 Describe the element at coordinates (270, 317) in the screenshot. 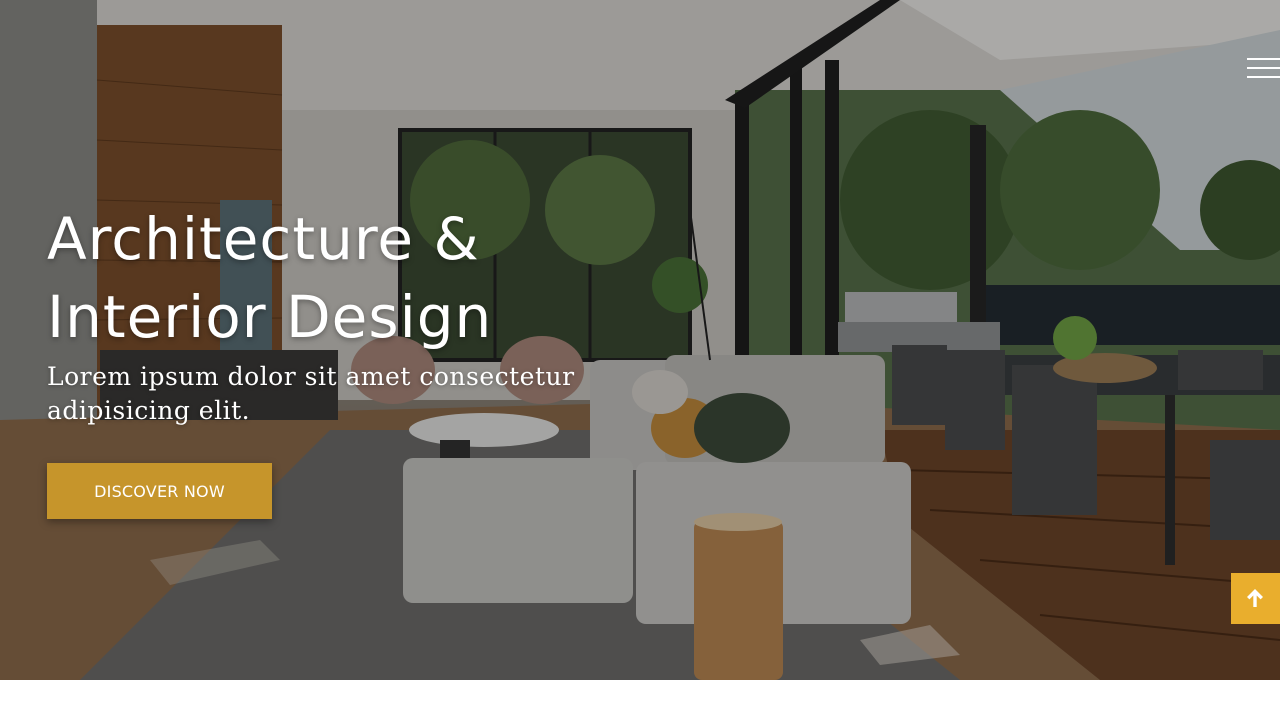

I see `hero-title-line-2: Interior Design` at that location.